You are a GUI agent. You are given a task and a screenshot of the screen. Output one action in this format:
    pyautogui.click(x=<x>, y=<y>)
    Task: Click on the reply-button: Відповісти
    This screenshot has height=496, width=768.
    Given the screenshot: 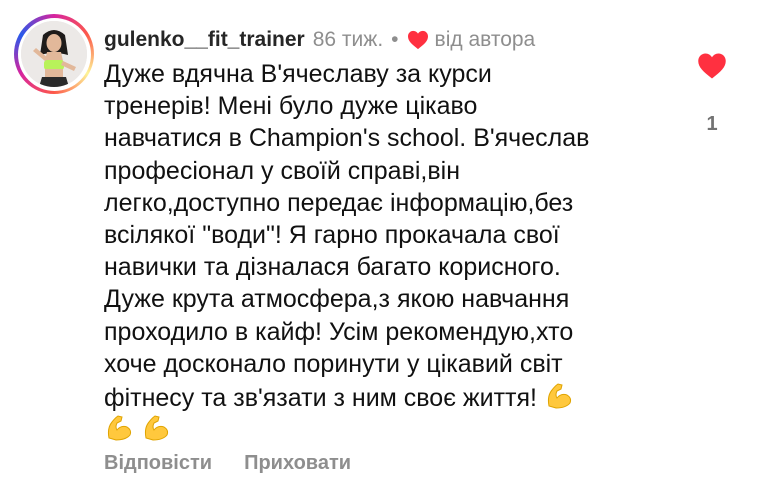 What is the action you would take?
    pyautogui.click(x=158, y=463)
    